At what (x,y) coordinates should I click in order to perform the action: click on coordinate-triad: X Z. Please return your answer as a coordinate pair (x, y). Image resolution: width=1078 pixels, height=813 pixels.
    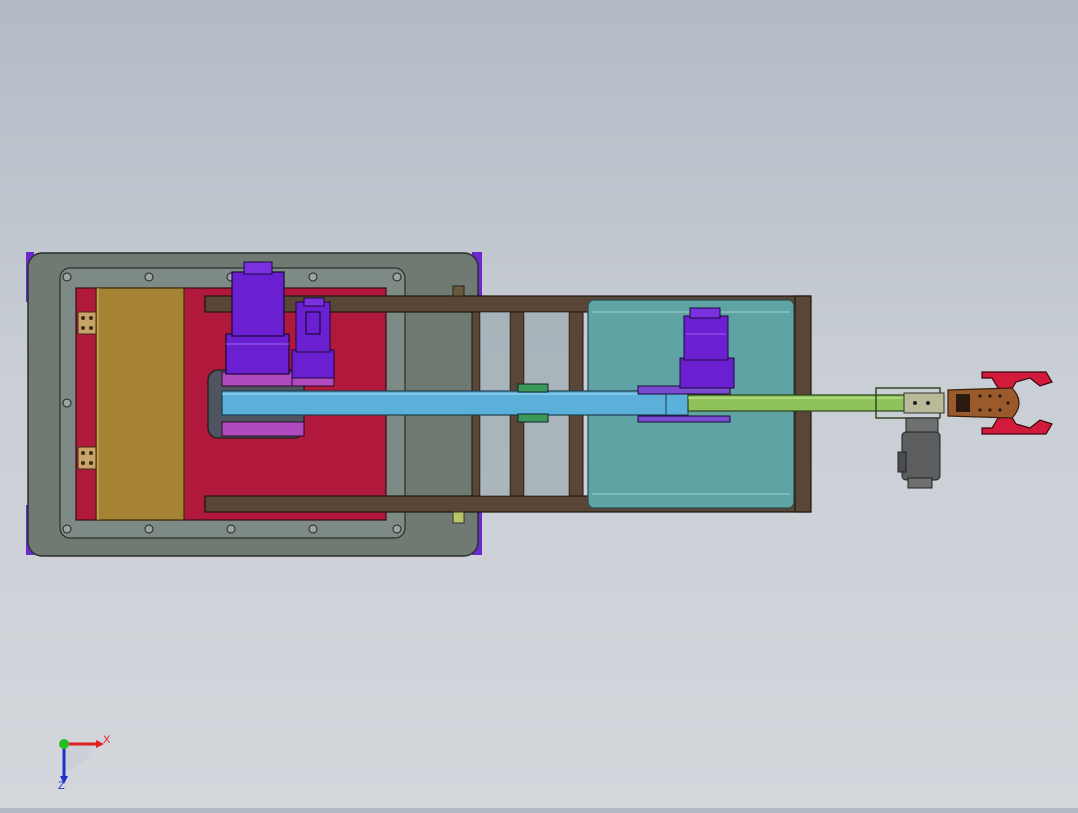
    Looking at the image, I should click on (84, 763).